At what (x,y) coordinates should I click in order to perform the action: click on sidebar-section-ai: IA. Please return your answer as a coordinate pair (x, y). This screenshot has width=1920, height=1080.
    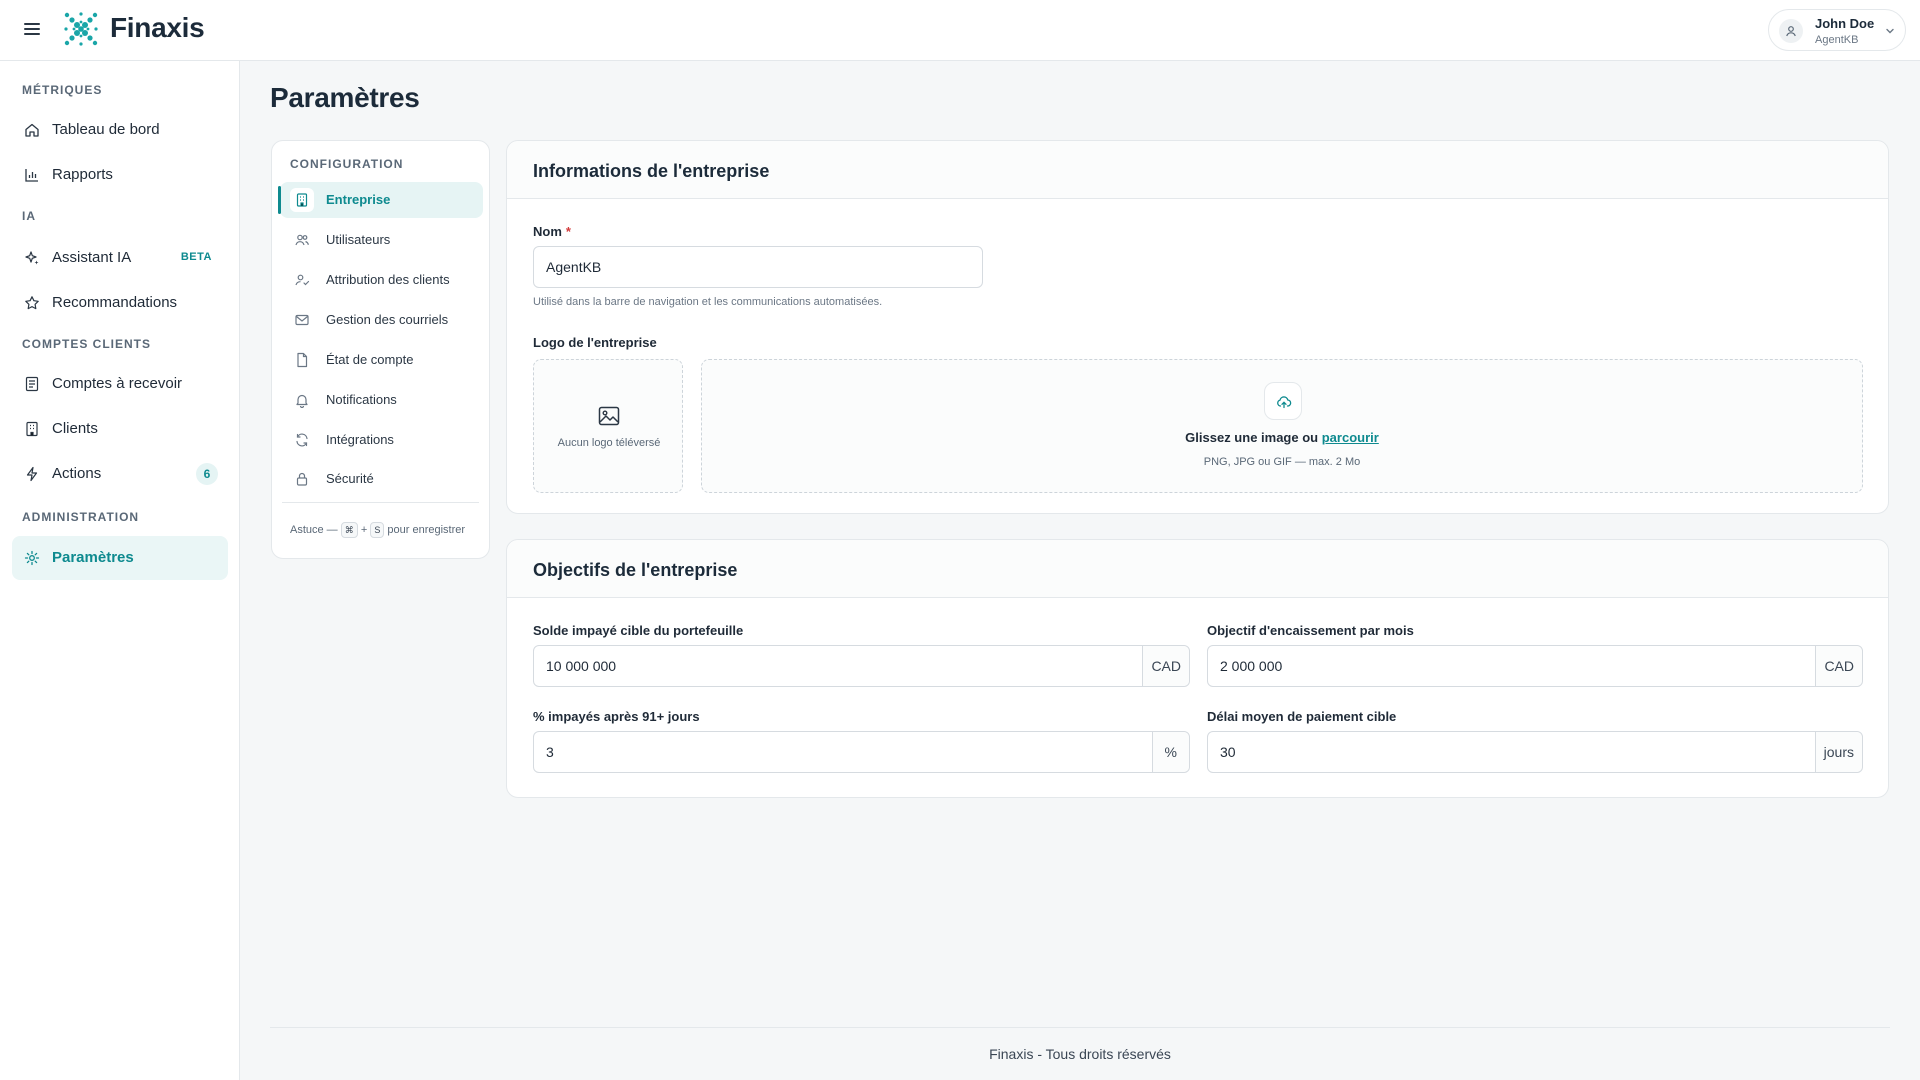
    Looking at the image, I should click on (29, 216).